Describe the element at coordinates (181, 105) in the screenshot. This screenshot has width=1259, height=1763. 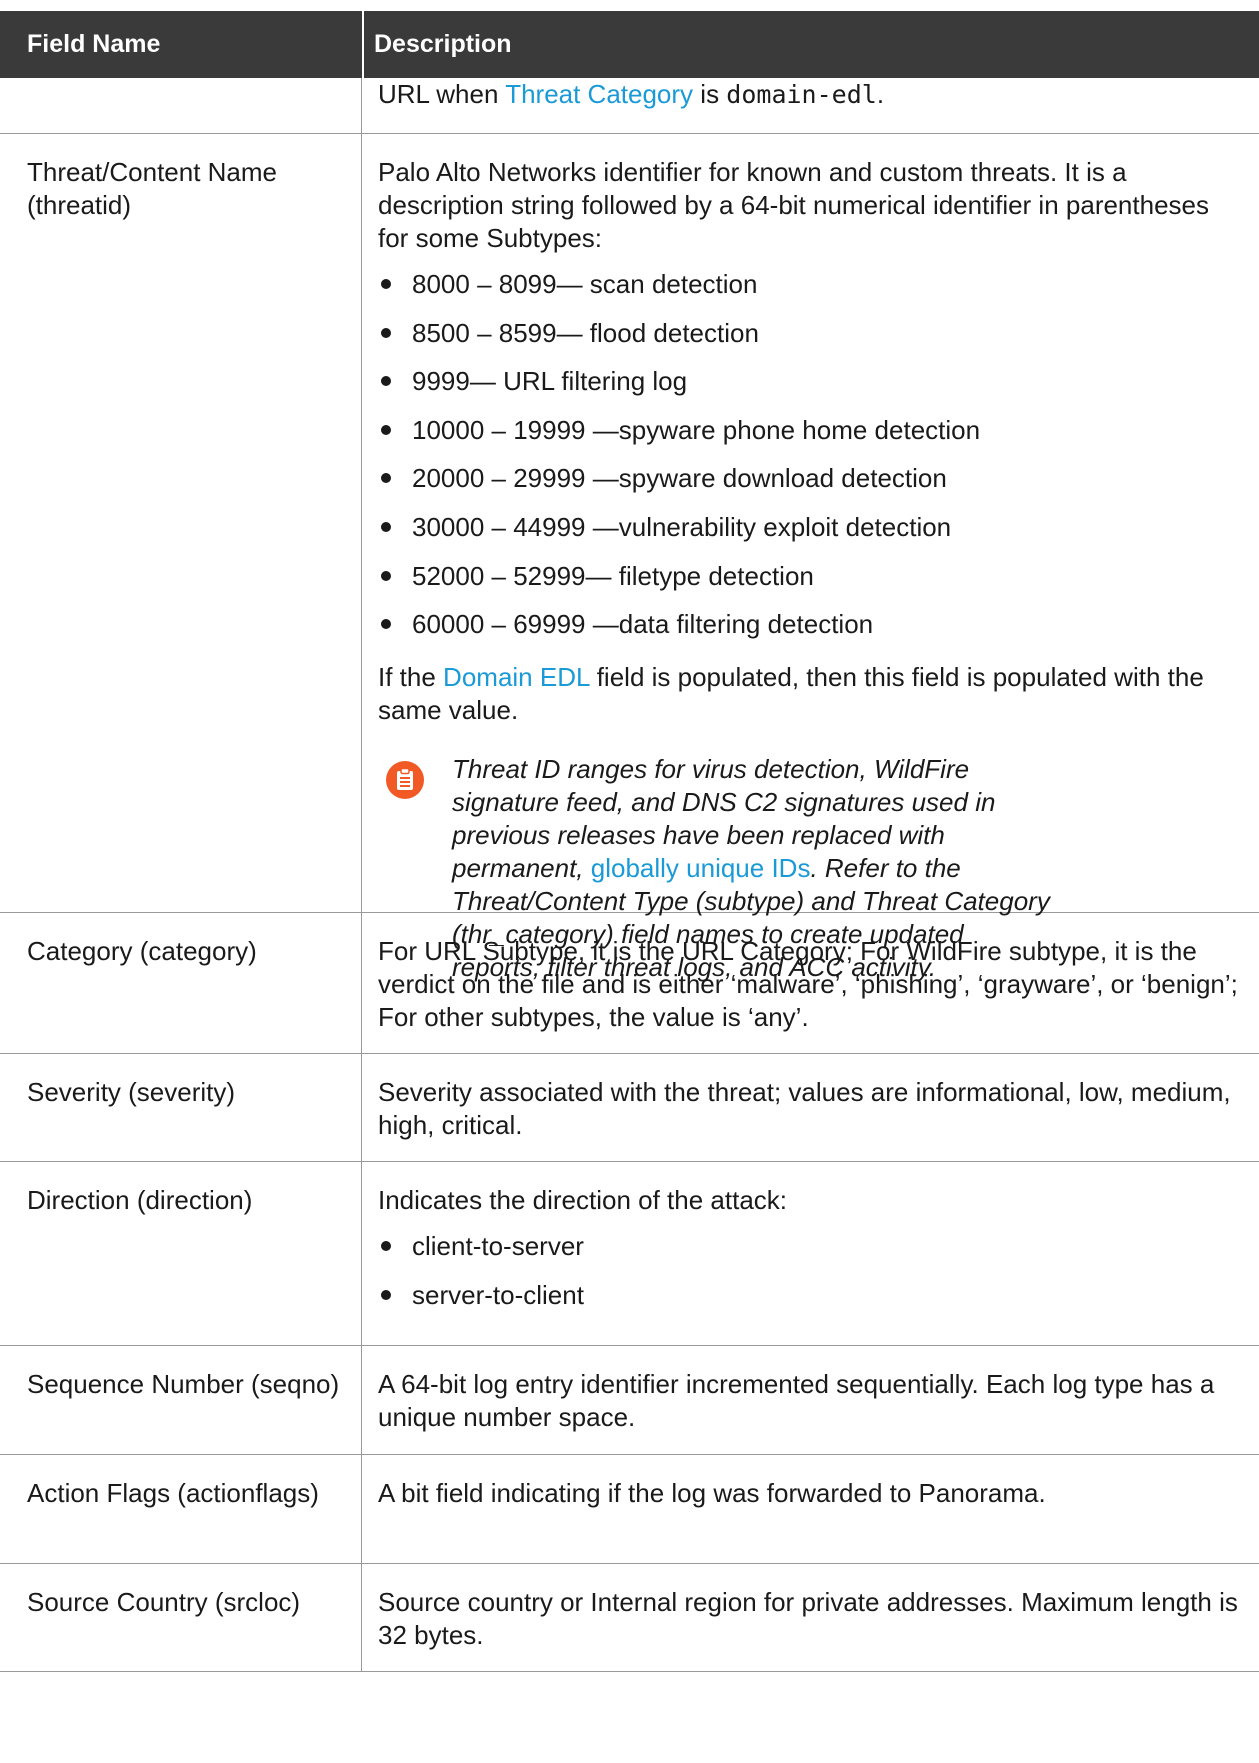
I see `field-name-cell` at that location.